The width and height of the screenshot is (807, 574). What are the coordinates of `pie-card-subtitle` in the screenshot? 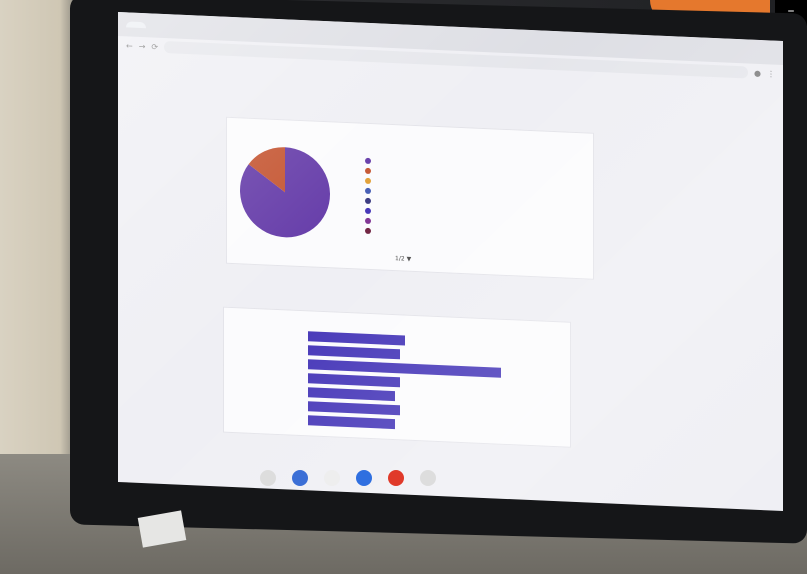 It's located at (410, 133).